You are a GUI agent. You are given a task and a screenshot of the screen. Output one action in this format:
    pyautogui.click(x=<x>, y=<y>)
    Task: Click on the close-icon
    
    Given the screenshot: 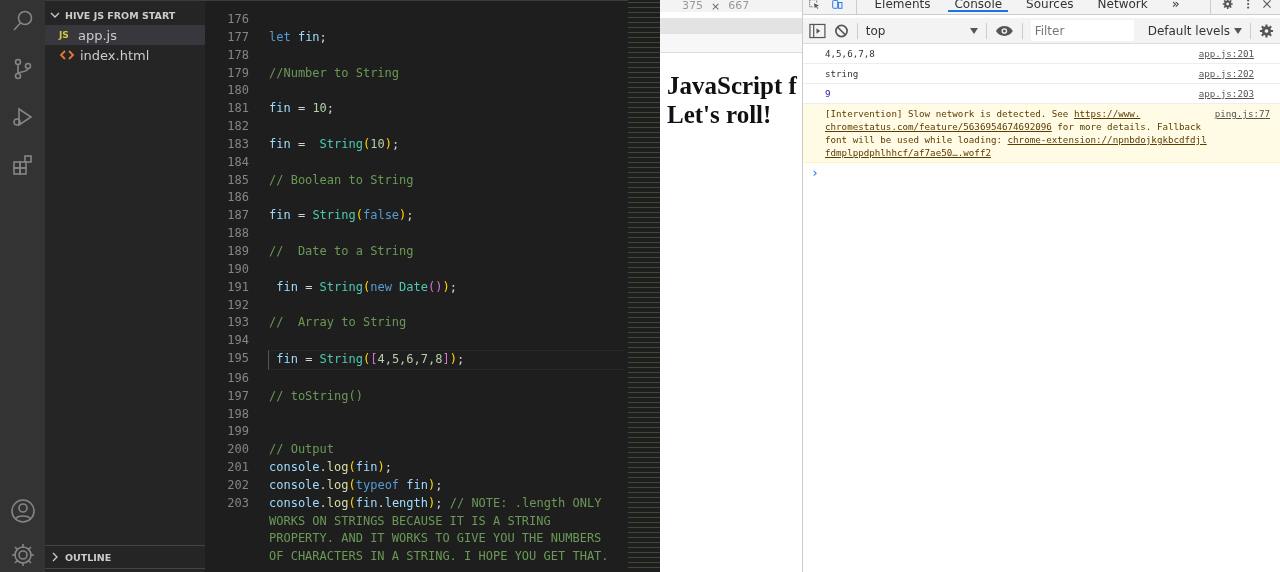 What is the action you would take?
    pyautogui.click(x=1267, y=5)
    